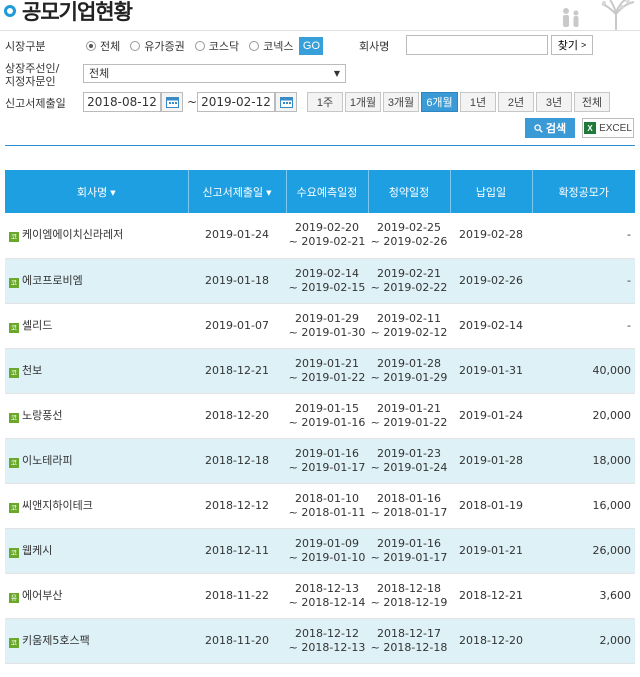  What do you see at coordinates (572, 45) in the screenshot?
I see `find-button: 찾기 >` at bounding box center [572, 45].